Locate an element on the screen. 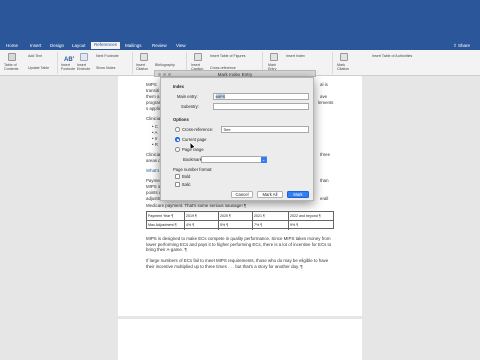  table-header-cell: 2019 ¶ is located at coordinates (202, 216).